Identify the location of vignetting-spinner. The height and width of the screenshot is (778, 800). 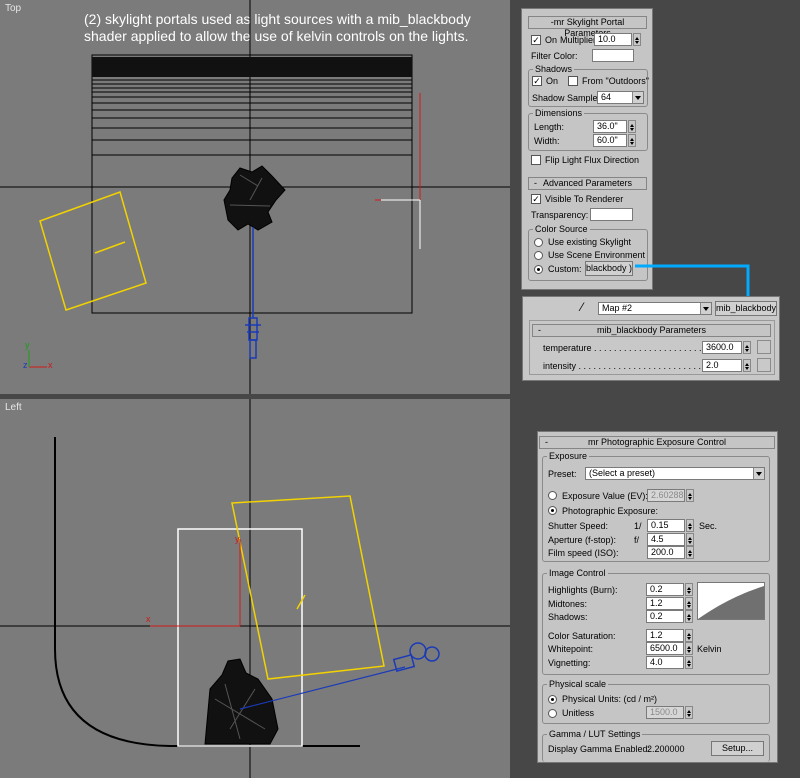
(689, 662).